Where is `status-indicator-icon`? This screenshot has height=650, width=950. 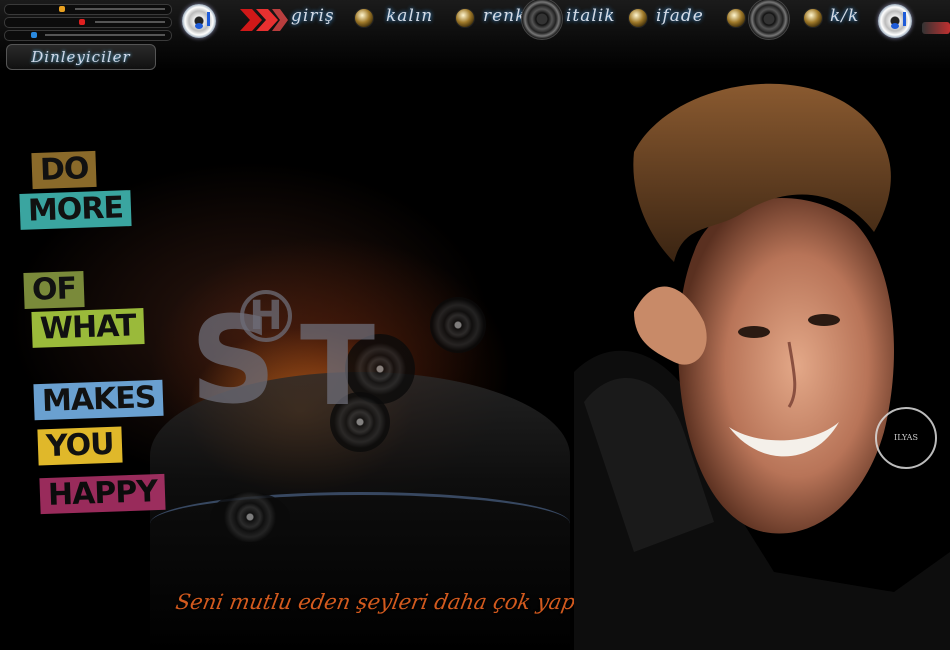
status-indicator-icon is located at coordinates (62, 9).